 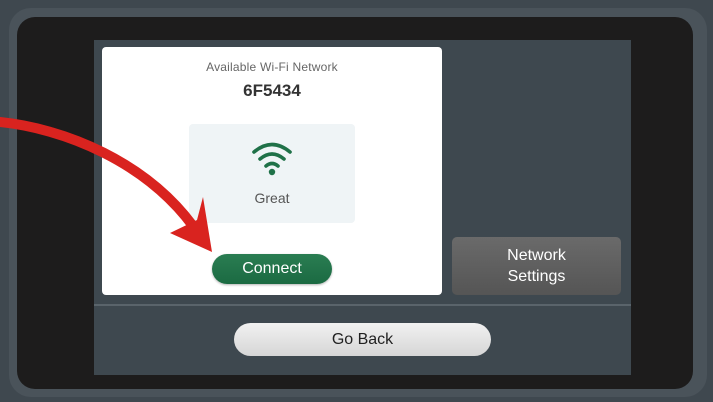 I want to click on wifi-icon, so click(x=272, y=159).